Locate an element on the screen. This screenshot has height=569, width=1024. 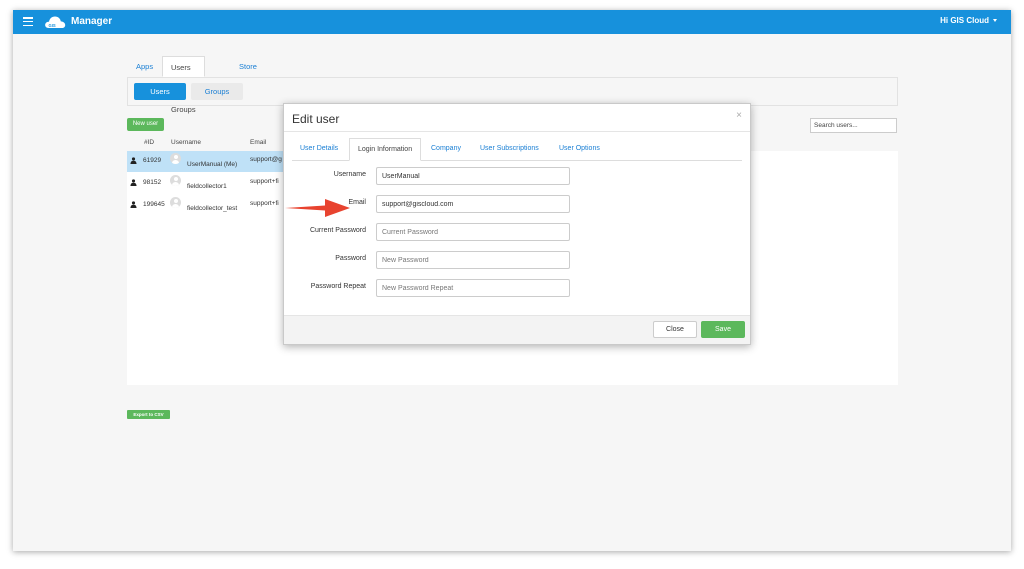
password-repeat-field is located at coordinates (473, 288).